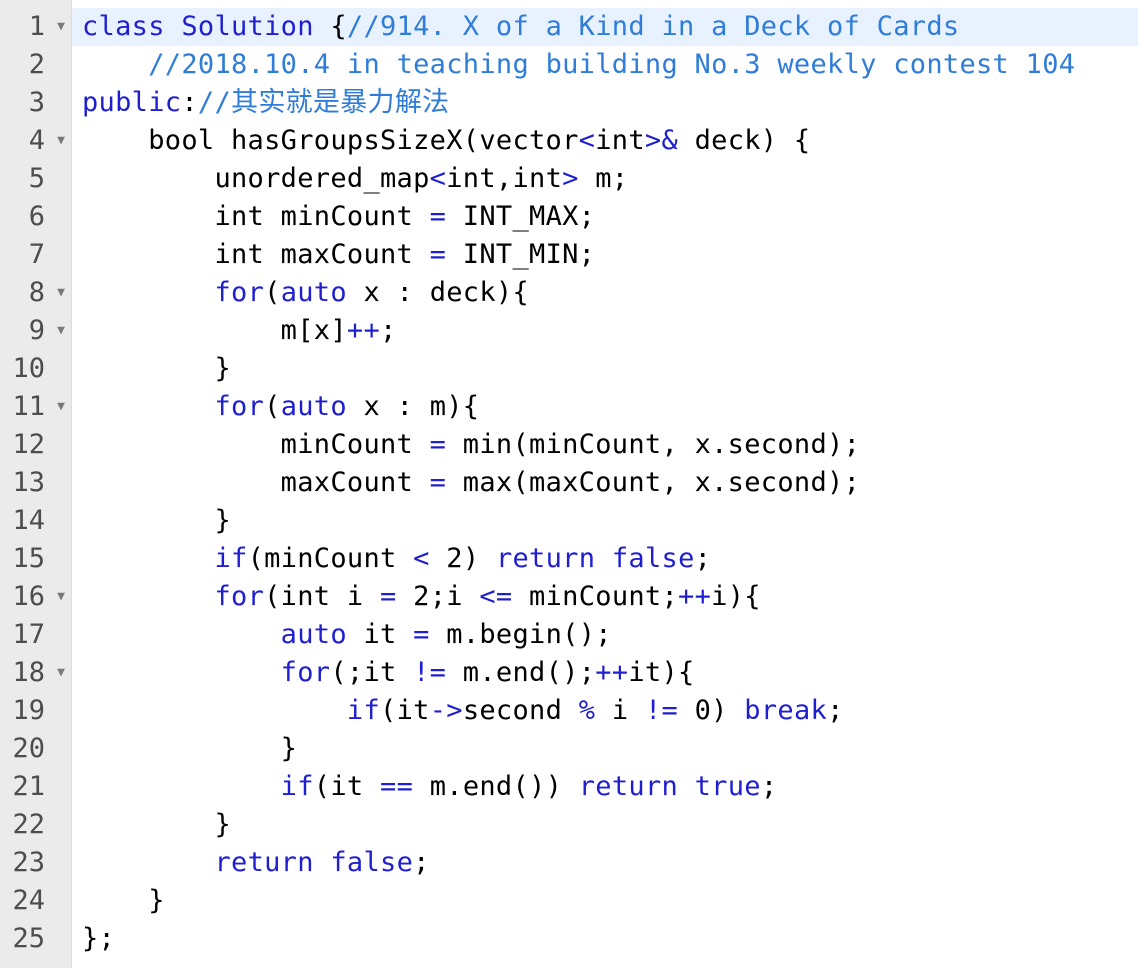 This screenshot has width=1138, height=968. I want to click on code-line: for(int i = 2;i <= minCount;++i){, so click(605, 597).